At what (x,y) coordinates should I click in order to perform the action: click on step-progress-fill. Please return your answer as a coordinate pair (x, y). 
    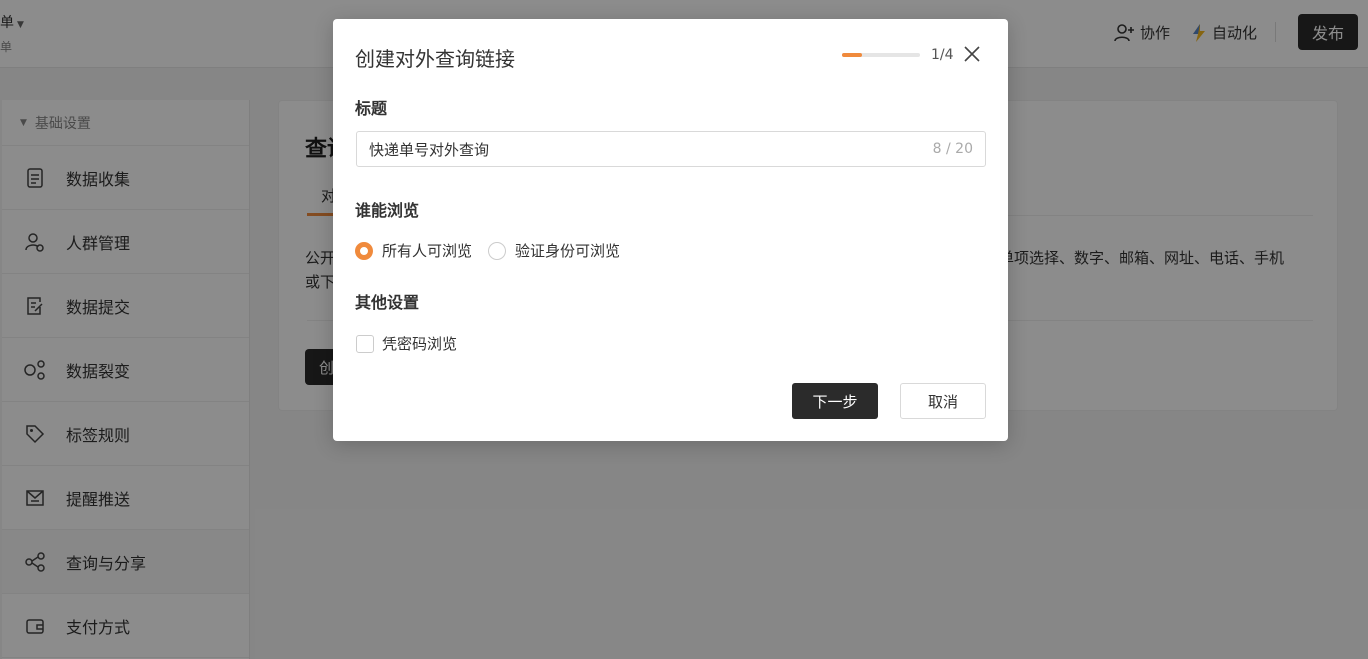
    Looking at the image, I should click on (852, 55).